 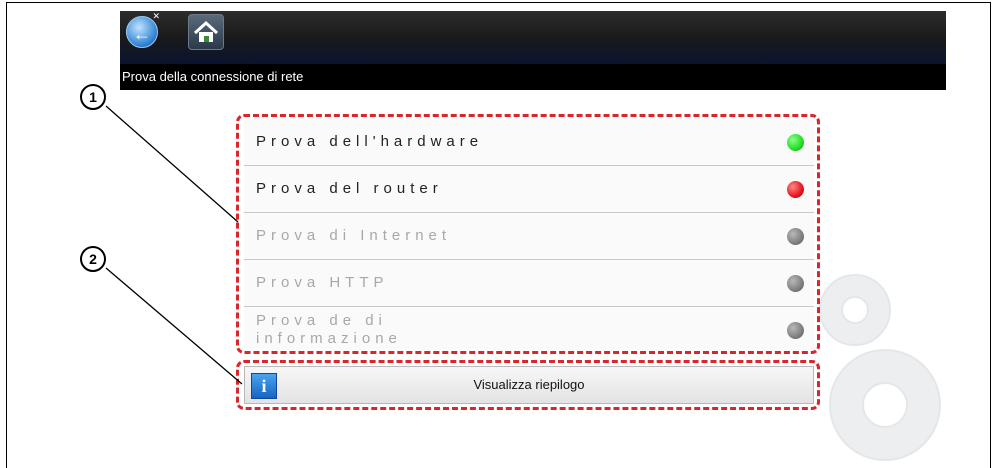 What do you see at coordinates (174, 245) in the screenshot?
I see `callout-leader-lines` at bounding box center [174, 245].